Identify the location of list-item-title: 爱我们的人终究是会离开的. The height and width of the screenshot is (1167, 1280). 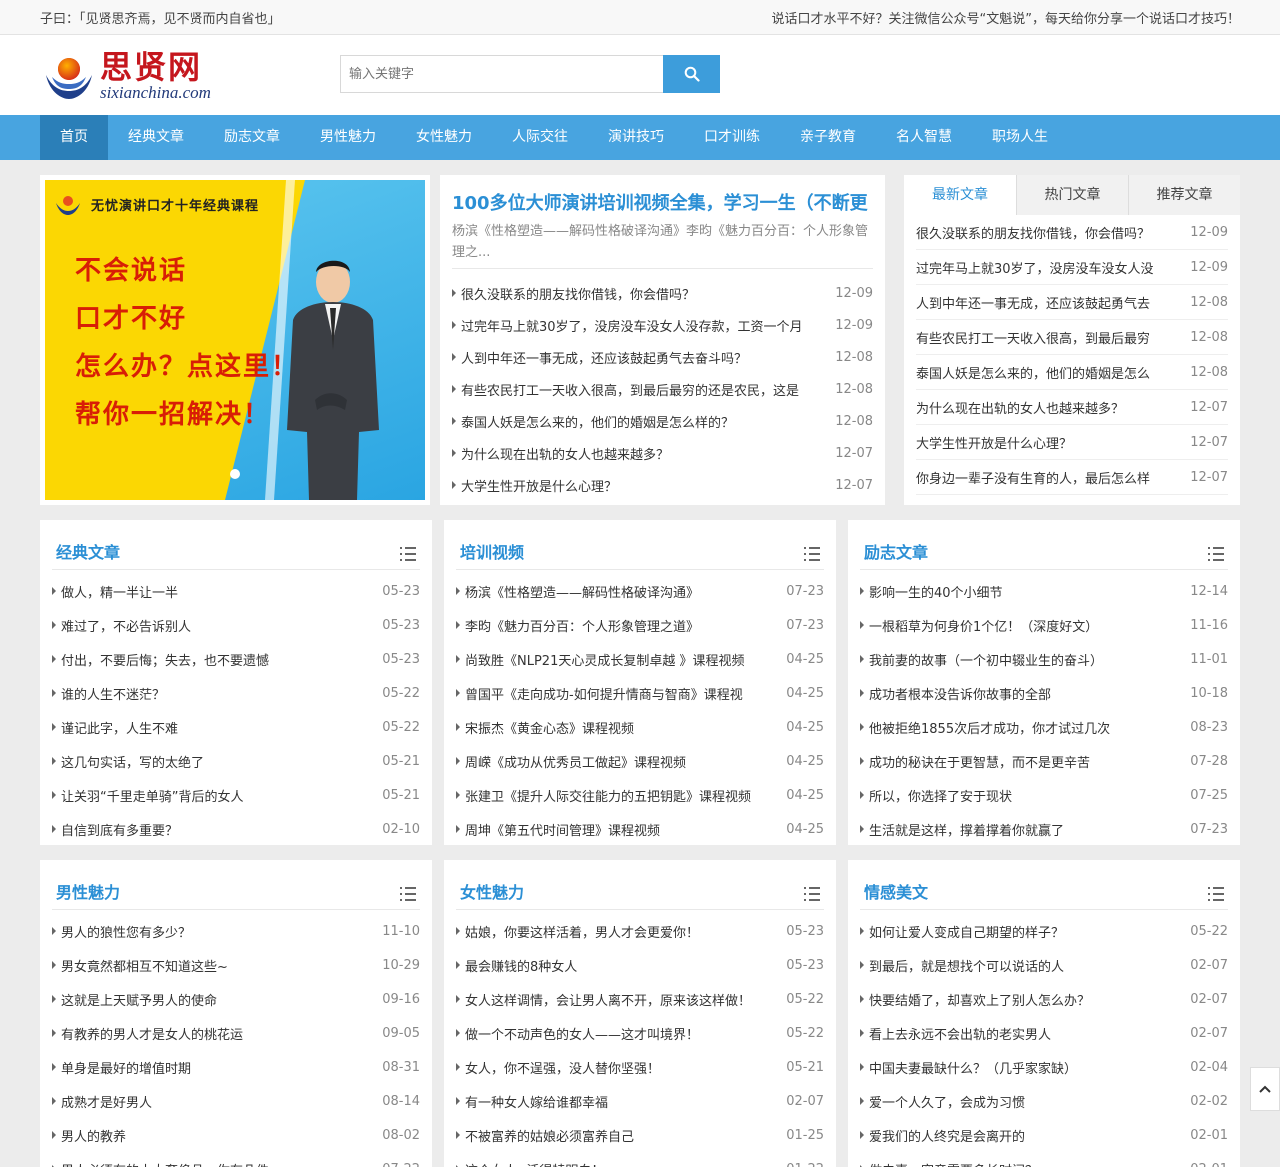
(1015, 1135).